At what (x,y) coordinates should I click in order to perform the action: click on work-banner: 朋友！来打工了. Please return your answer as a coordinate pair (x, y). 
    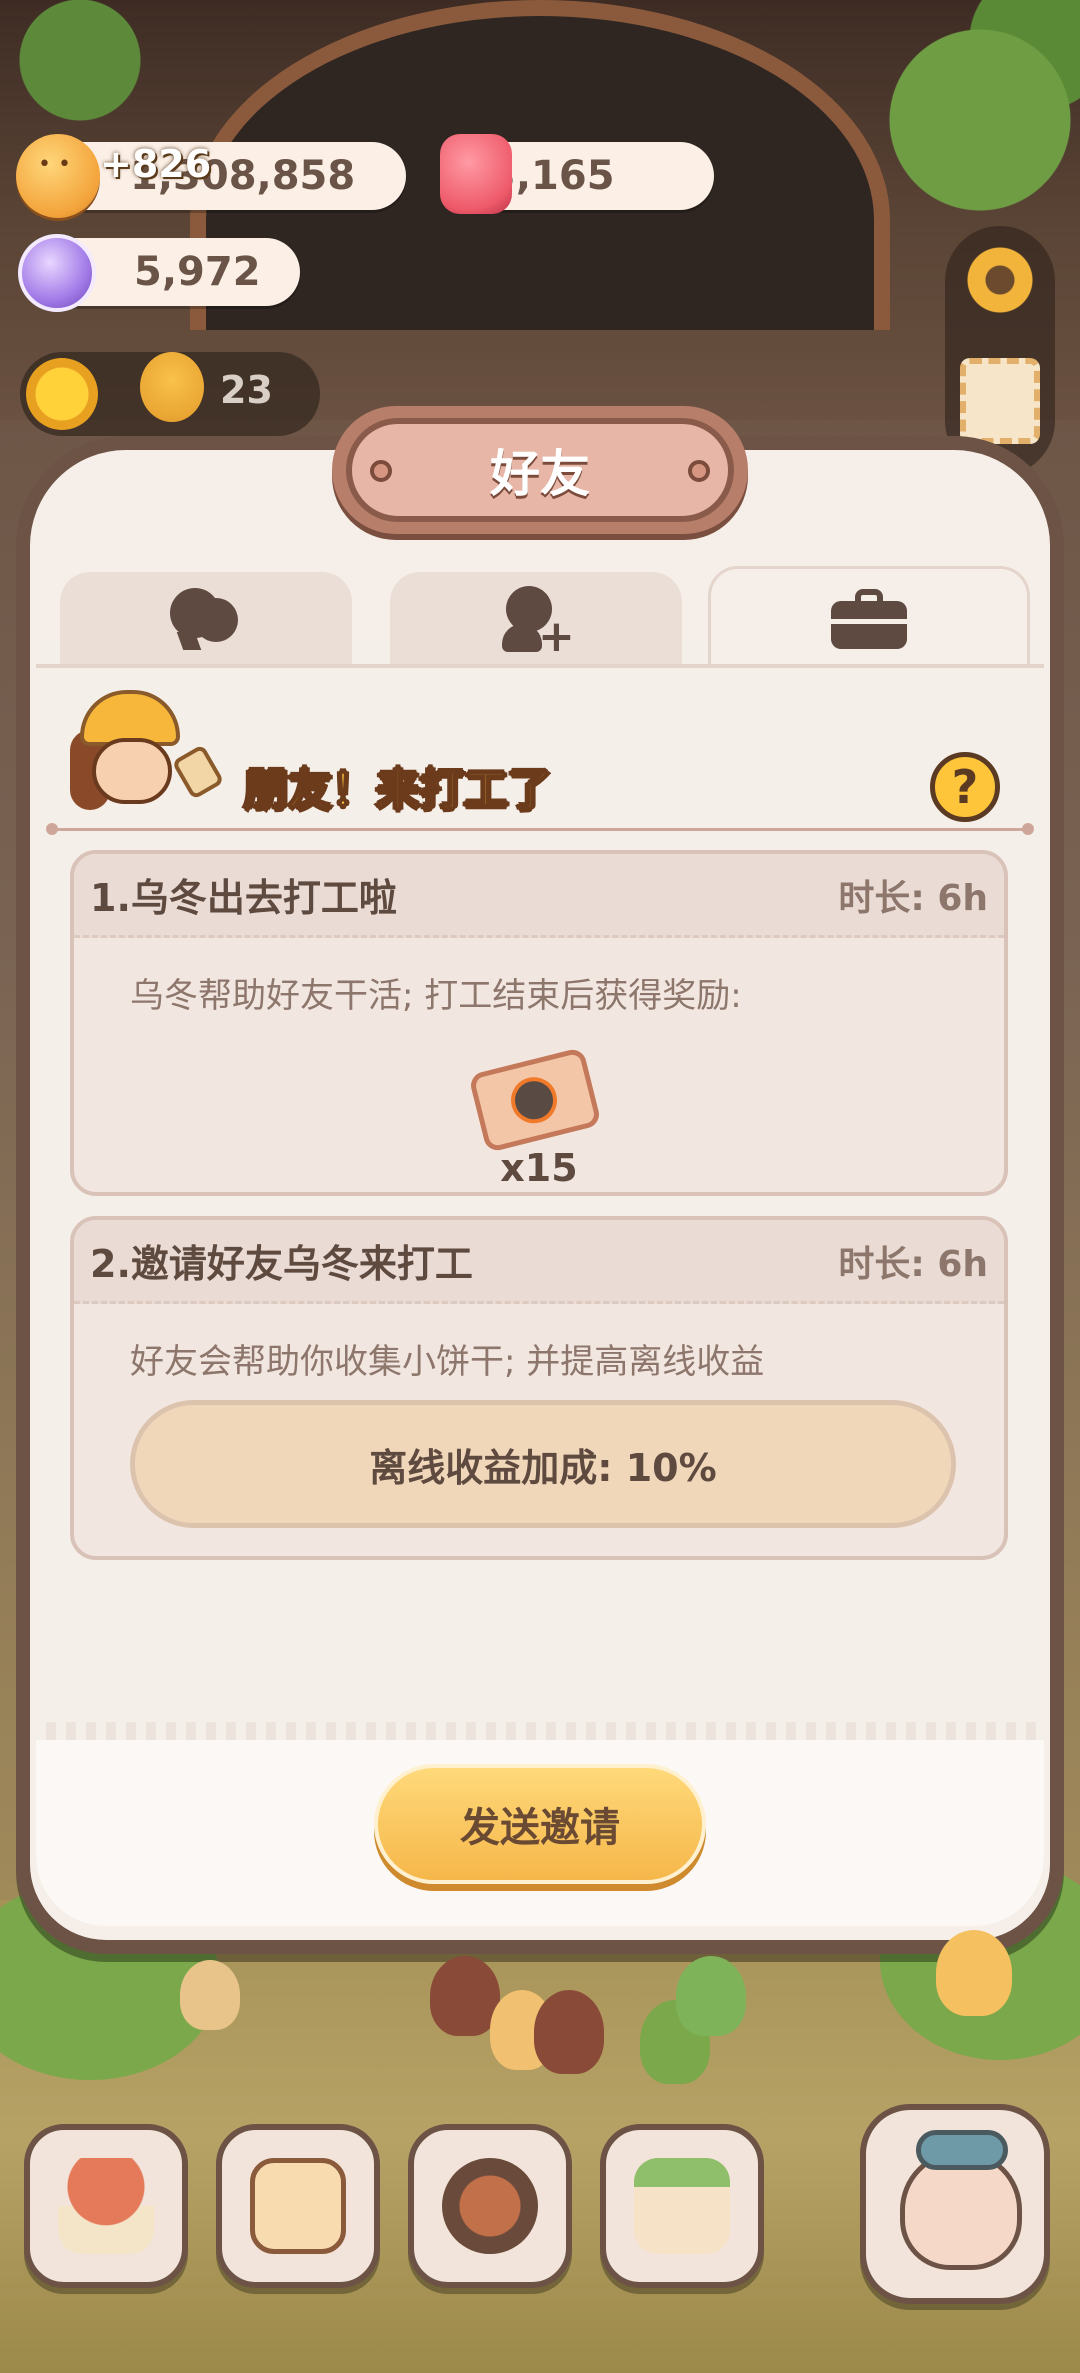
    Looking at the image, I should click on (398, 790).